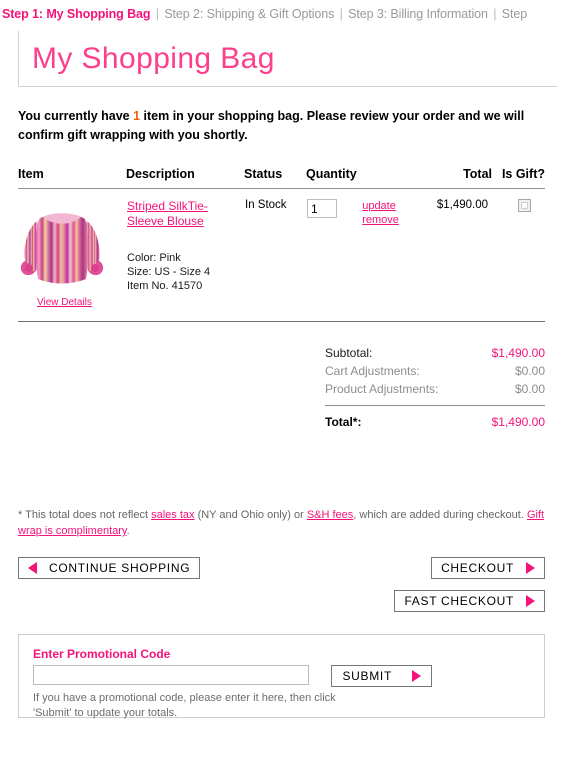 This screenshot has height=780, width=563. I want to click on checkout-label: CHECKOUT, so click(477, 568).